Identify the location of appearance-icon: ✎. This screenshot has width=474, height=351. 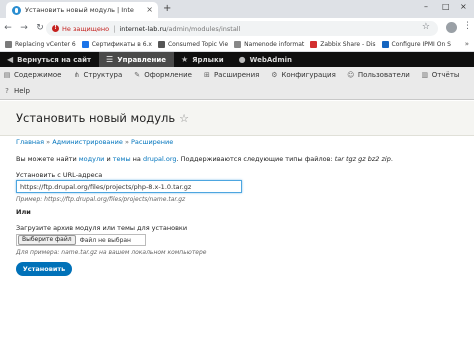
(137, 75).